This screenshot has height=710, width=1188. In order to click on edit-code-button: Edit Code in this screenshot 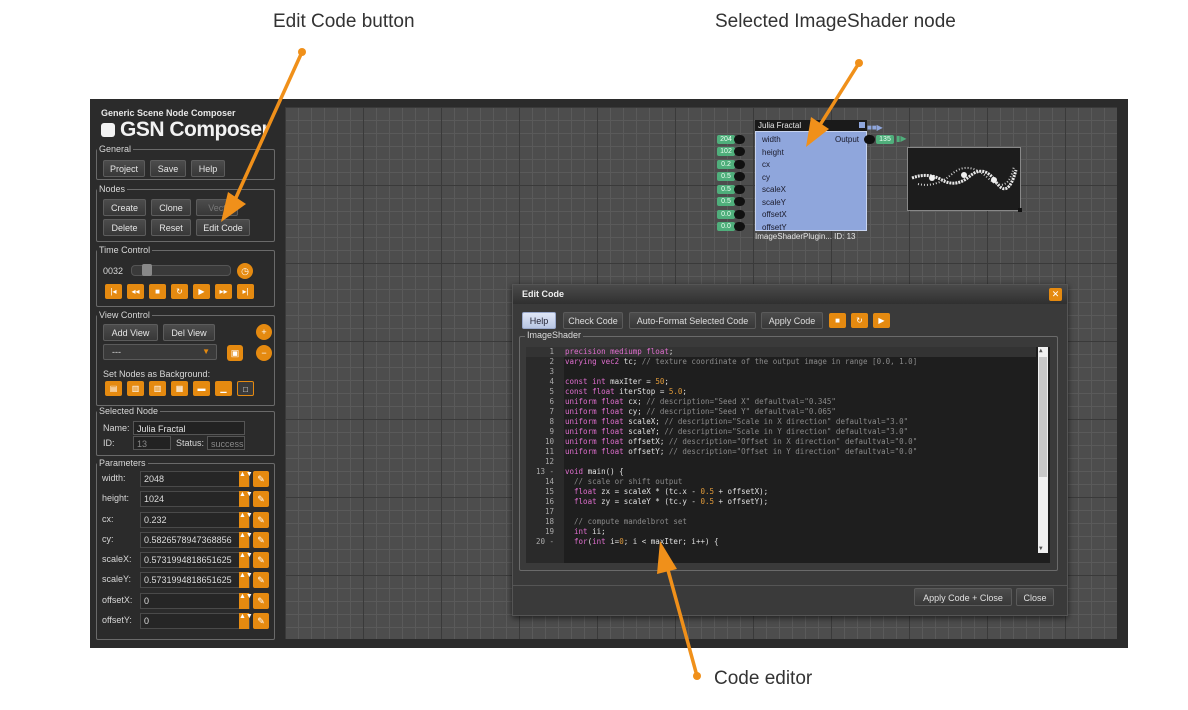, I will do `click(223, 227)`.